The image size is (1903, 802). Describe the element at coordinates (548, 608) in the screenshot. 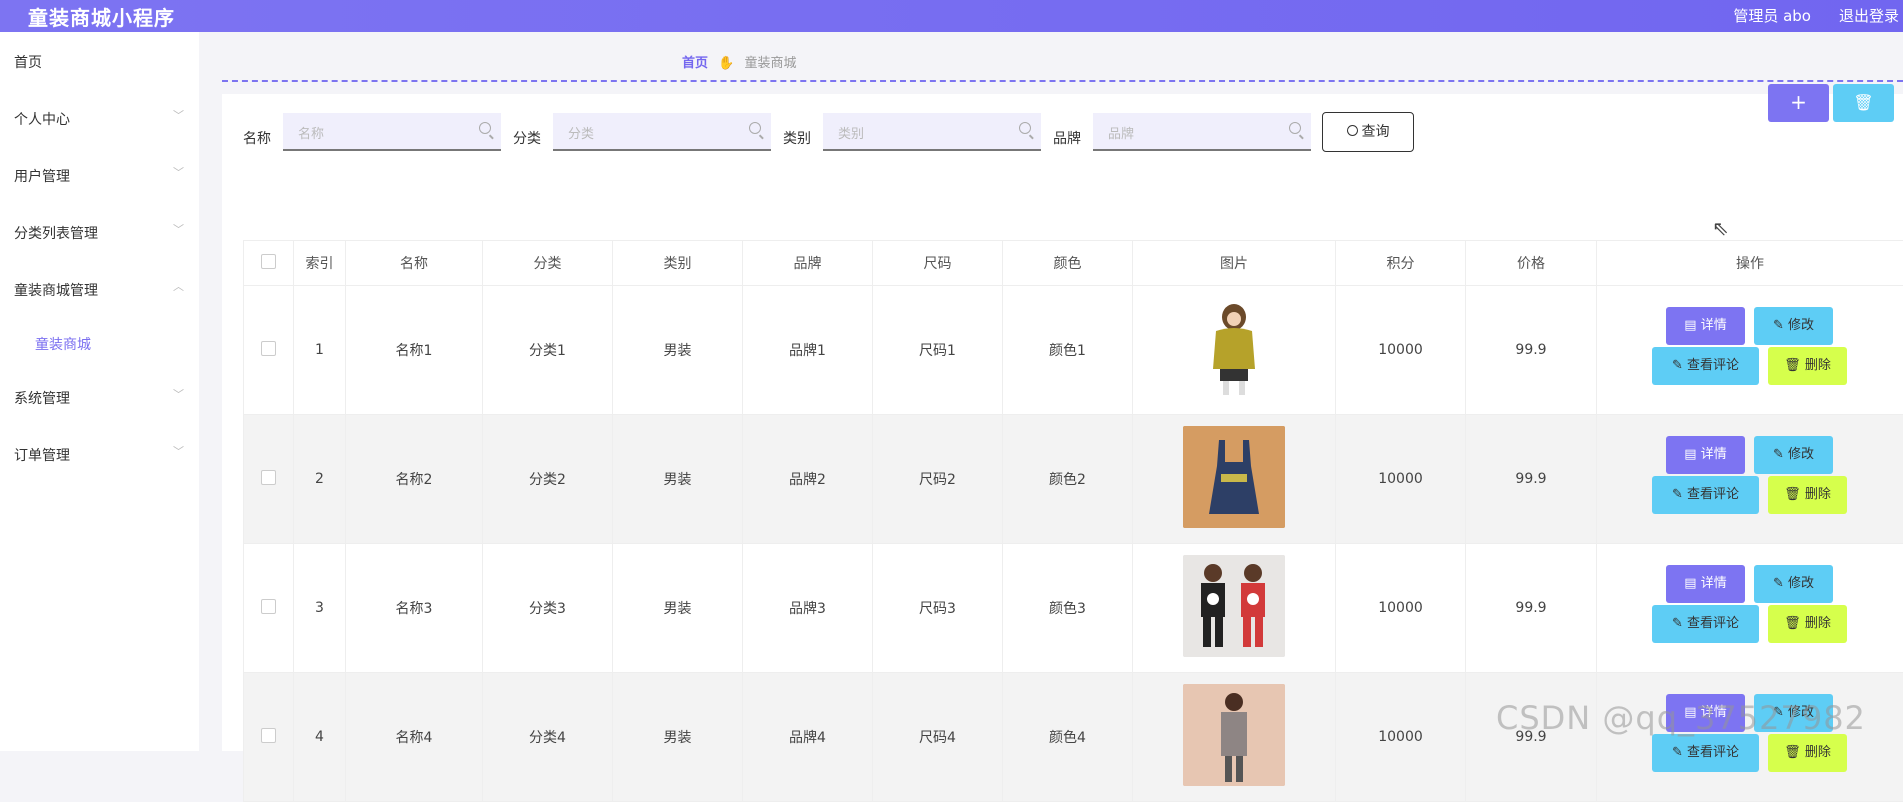

I see `cell-category: 分类3` at that location.